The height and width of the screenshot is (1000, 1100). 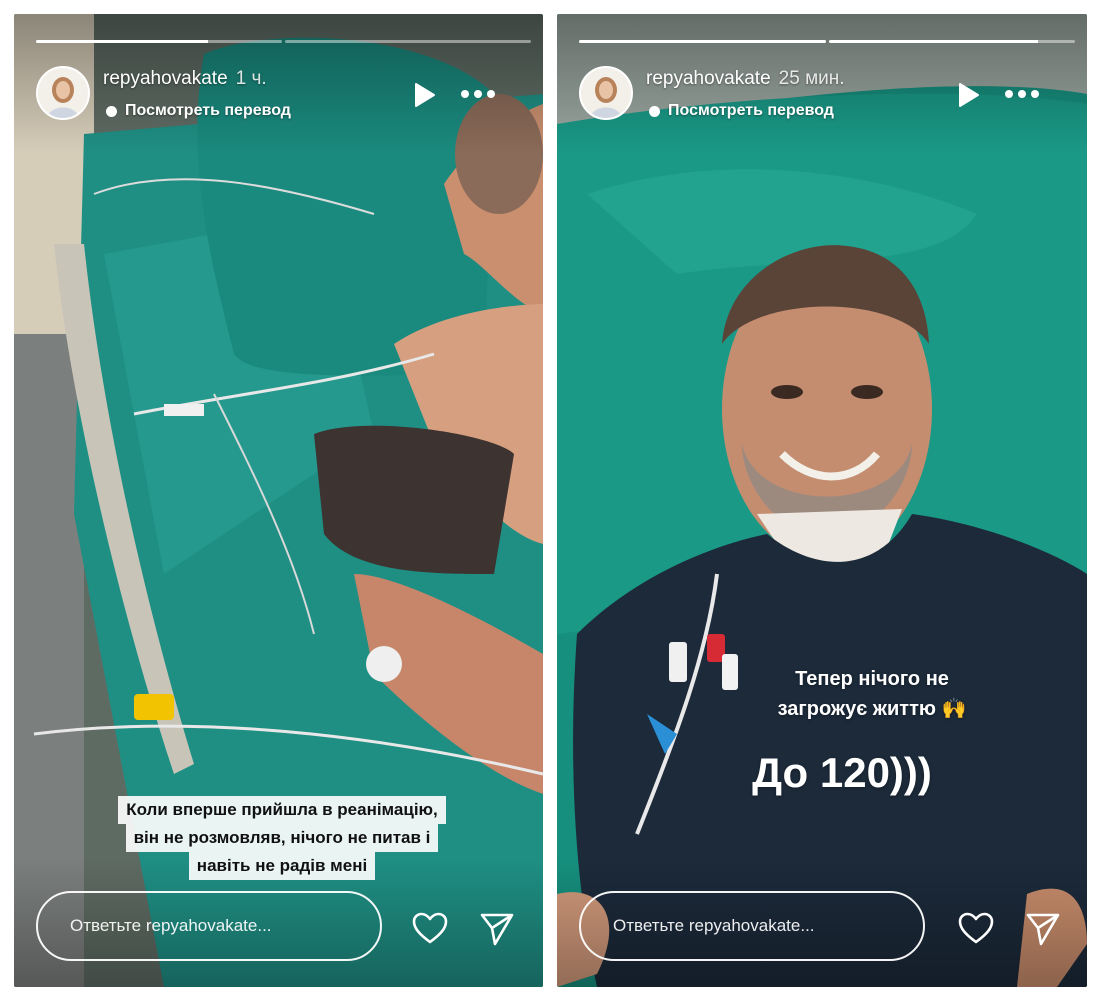 I want to click on caption-line: Коли вперше прийшла в реанімацію,, so click(x=282, y=810).